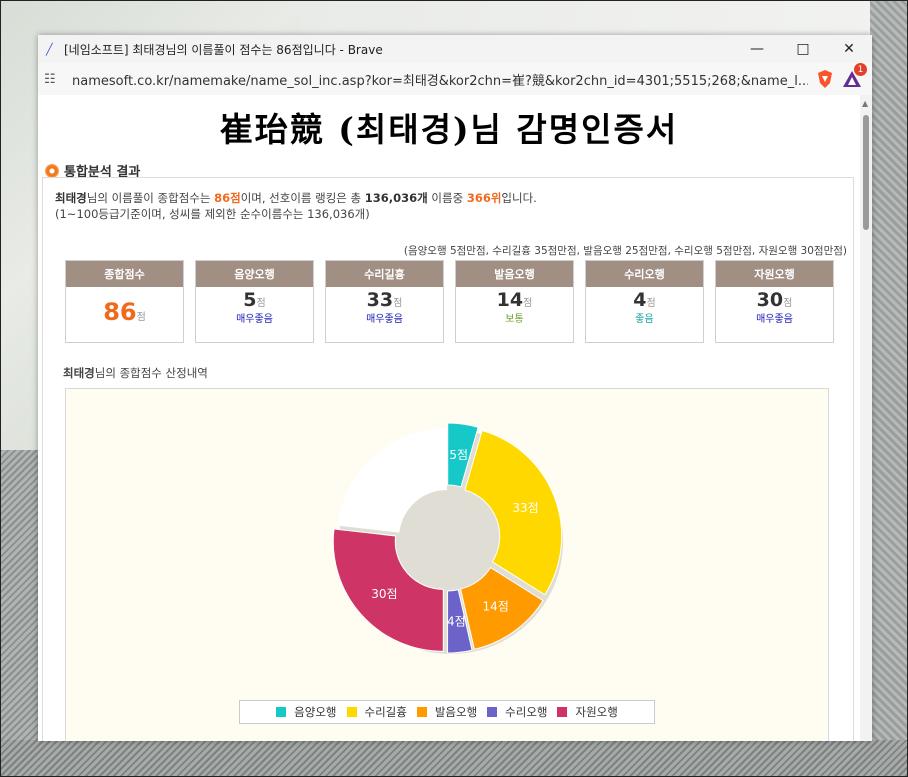  I want to click on chart-legend: 음양오행 수리길흉 발음오행 수리오행 자원오행, so click(447, 712).